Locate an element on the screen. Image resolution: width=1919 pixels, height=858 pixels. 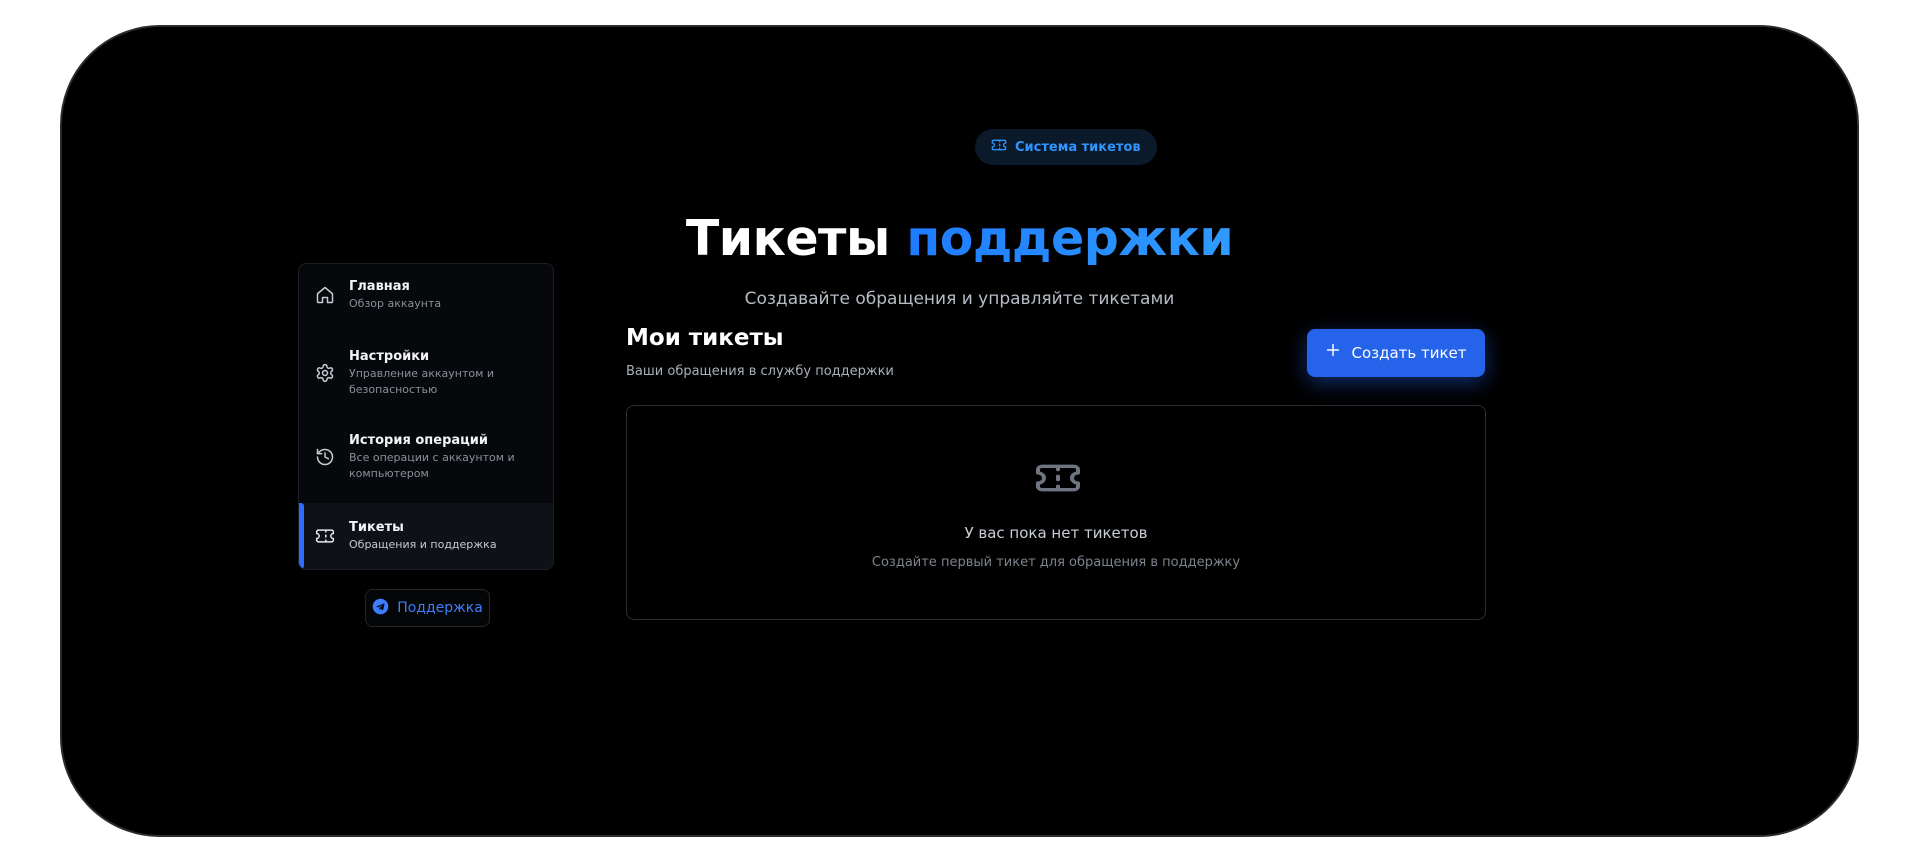
sidebar-item-tickets: Тикеты Обращения и поддержка is located at coordinates (426, 536).